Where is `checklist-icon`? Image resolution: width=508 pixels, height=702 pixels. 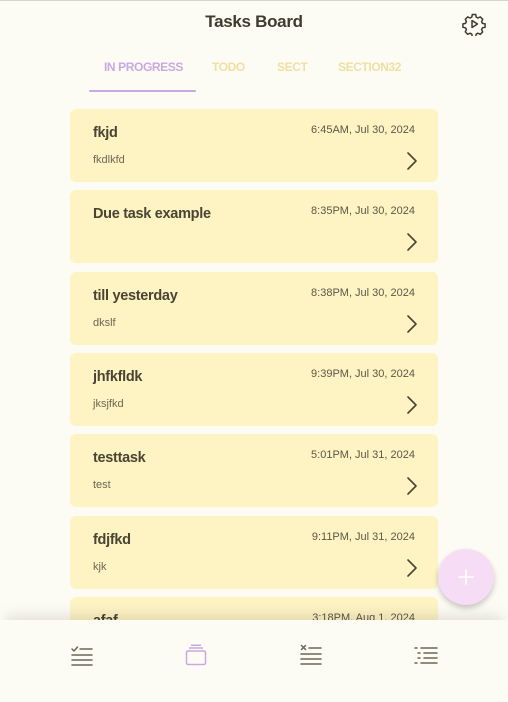
checklist-icon is located at coordinates (82, 656).